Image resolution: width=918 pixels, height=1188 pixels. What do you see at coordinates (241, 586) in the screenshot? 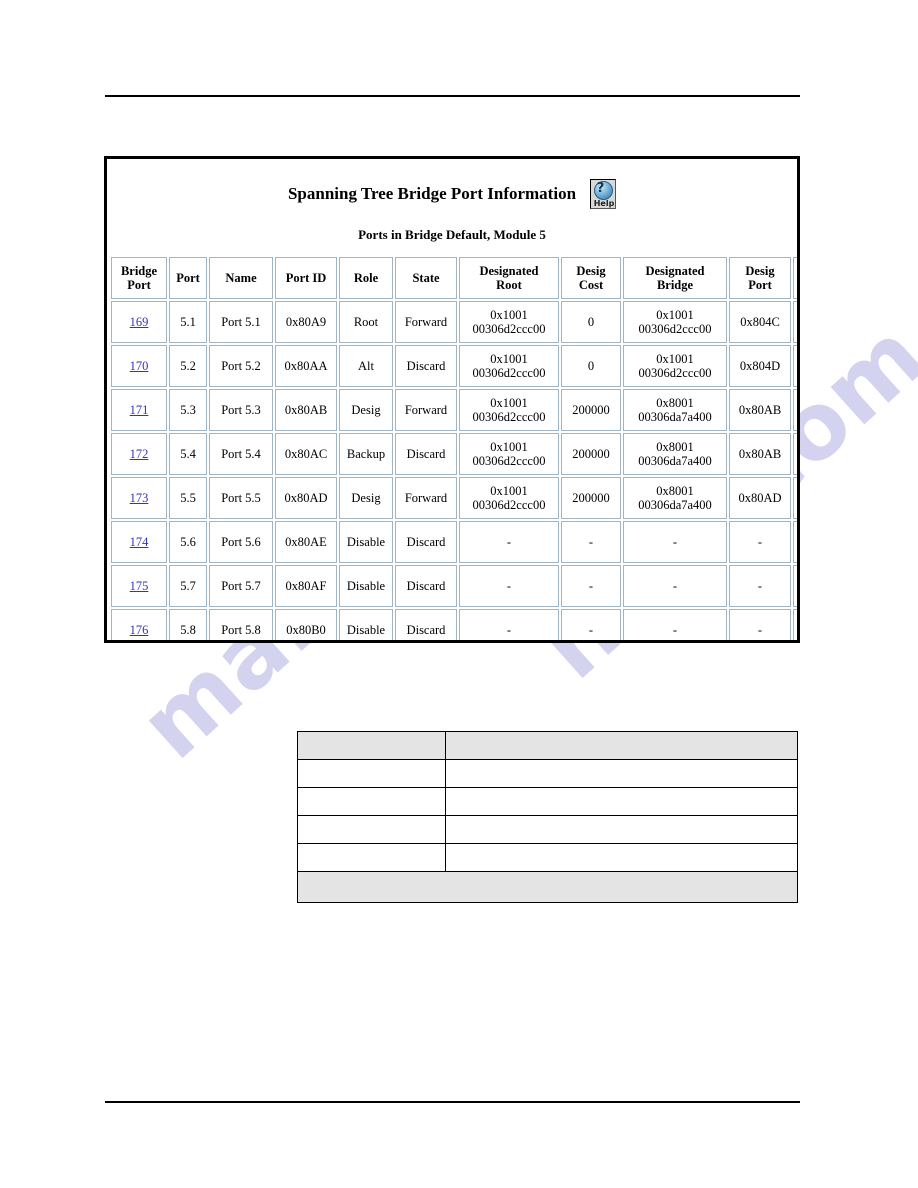
I see `cell-name: Port 5.7` at bounding box center [241, 586].